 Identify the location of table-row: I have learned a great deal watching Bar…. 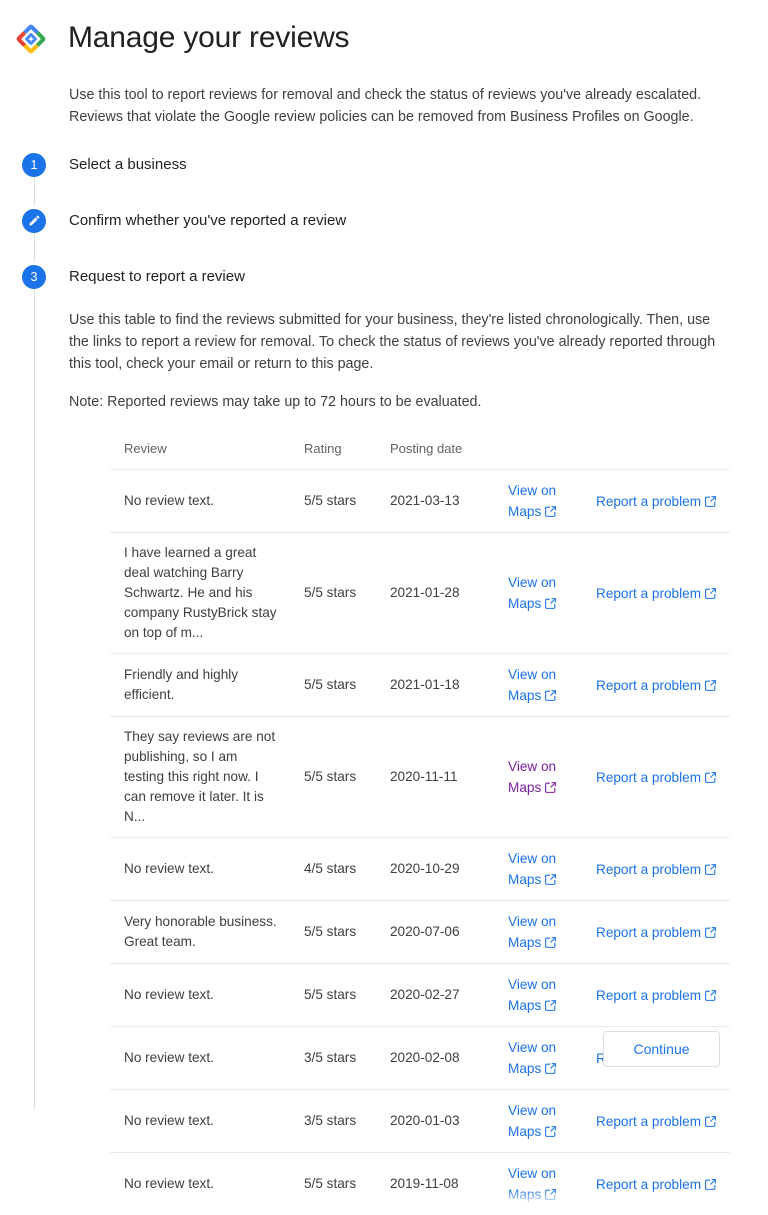
(420, 593).